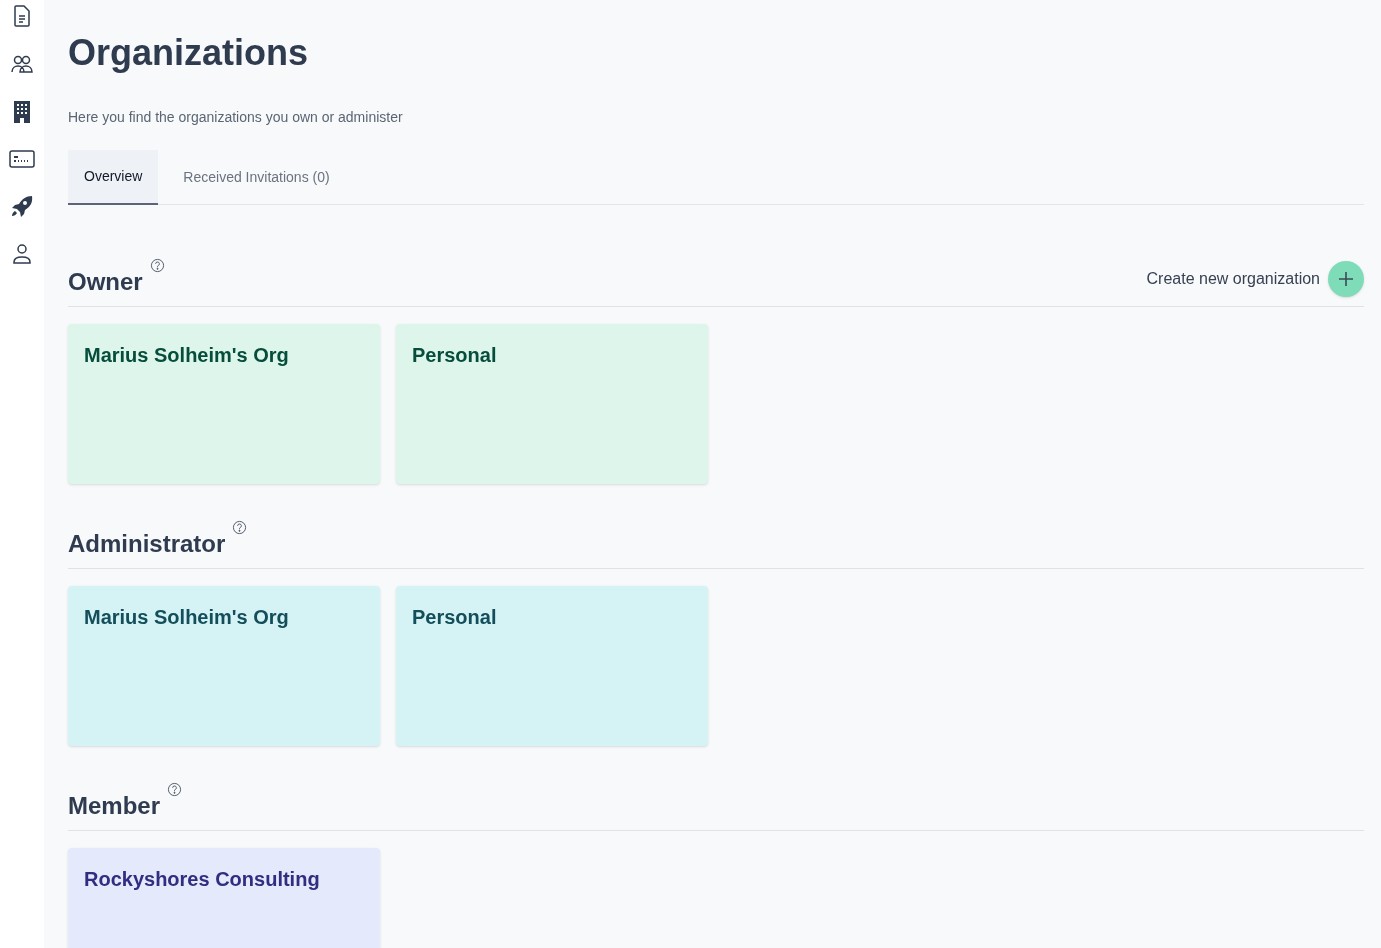 This screenshot has height=948, width=1381. I want to click on rocket-icon, so click(22, 206).